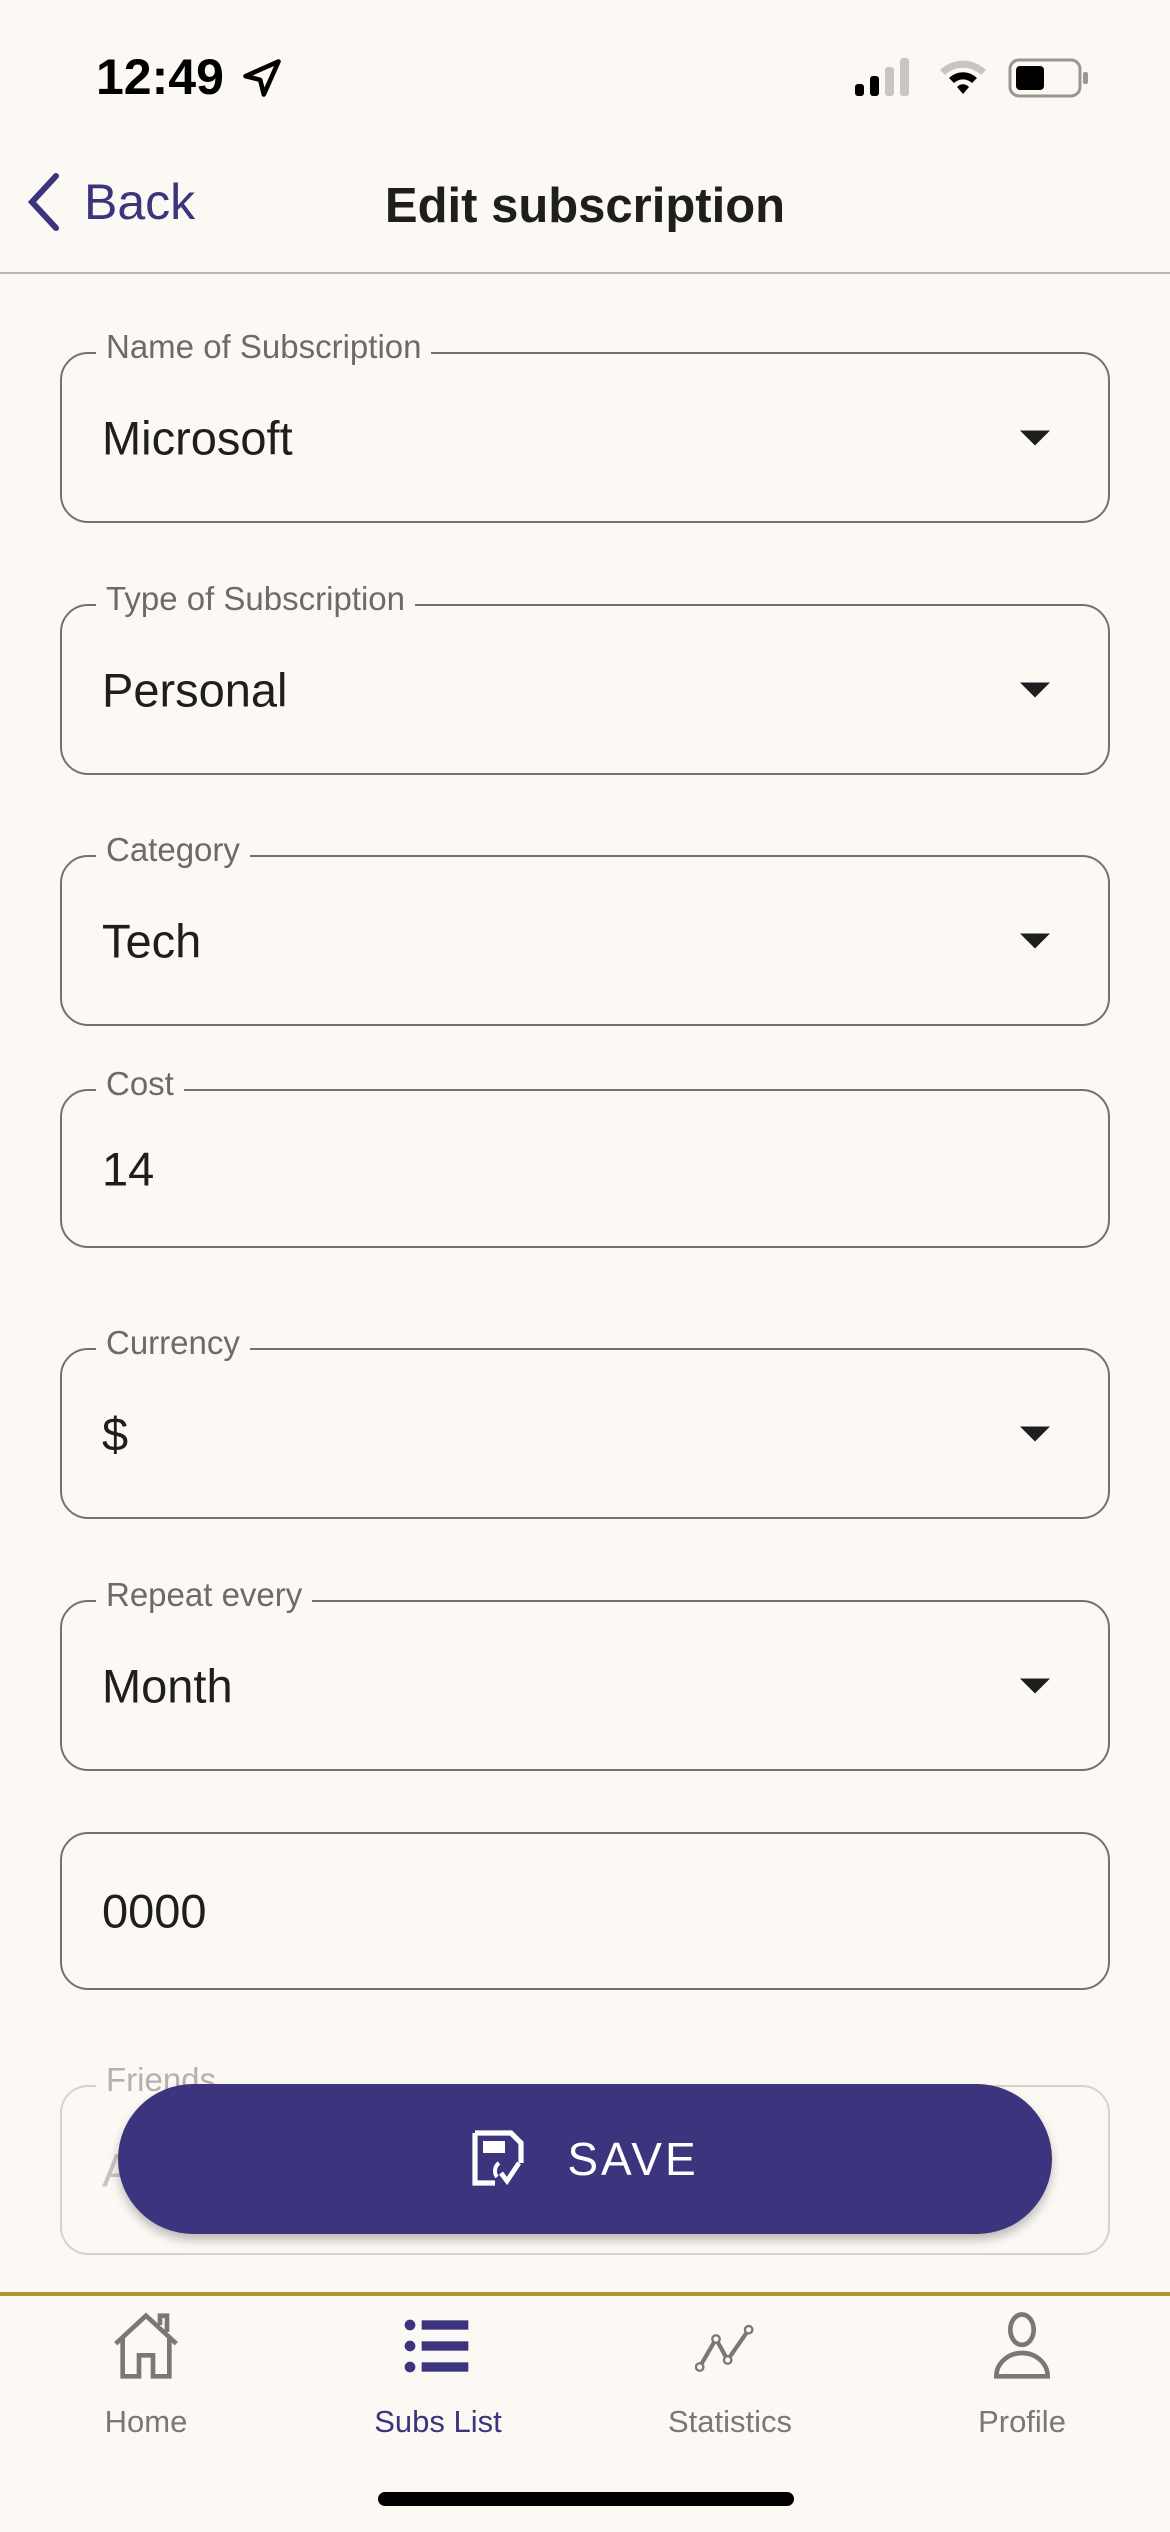  I want to click on field-label: Currency, so click(173, 1343).